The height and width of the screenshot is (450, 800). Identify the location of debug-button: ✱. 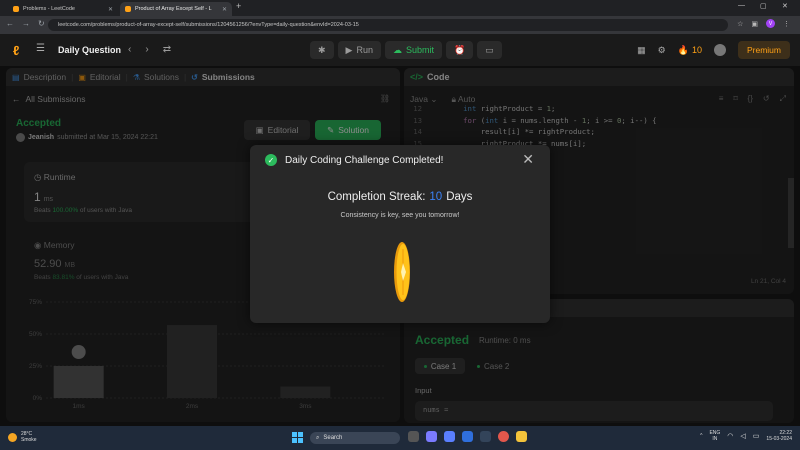
(322, 50).